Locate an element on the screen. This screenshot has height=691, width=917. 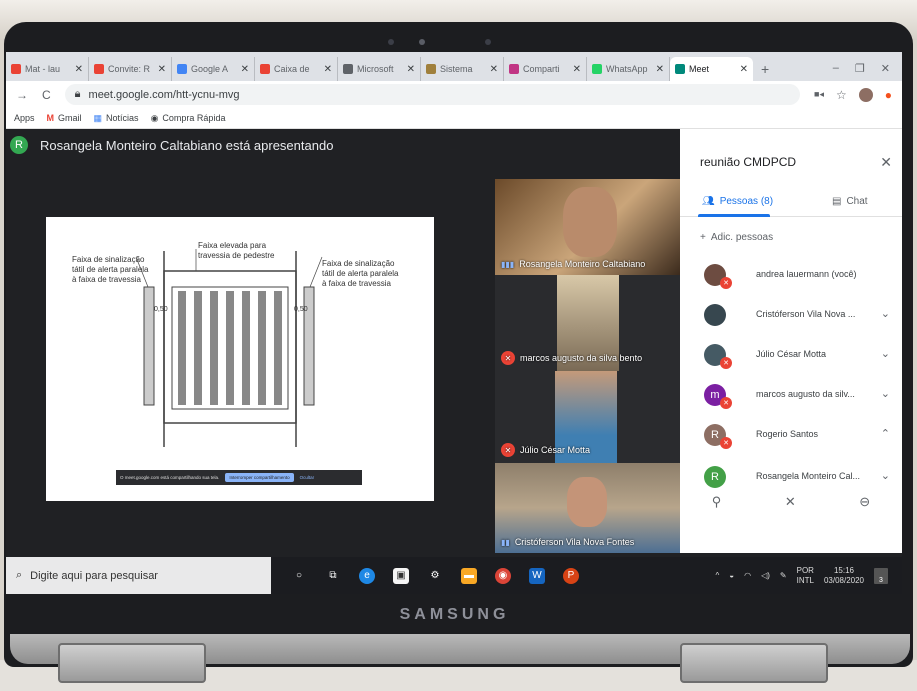
taskbar-search: ⌕ Digite aqui para pesquisar is located at coordinates (138, 575).